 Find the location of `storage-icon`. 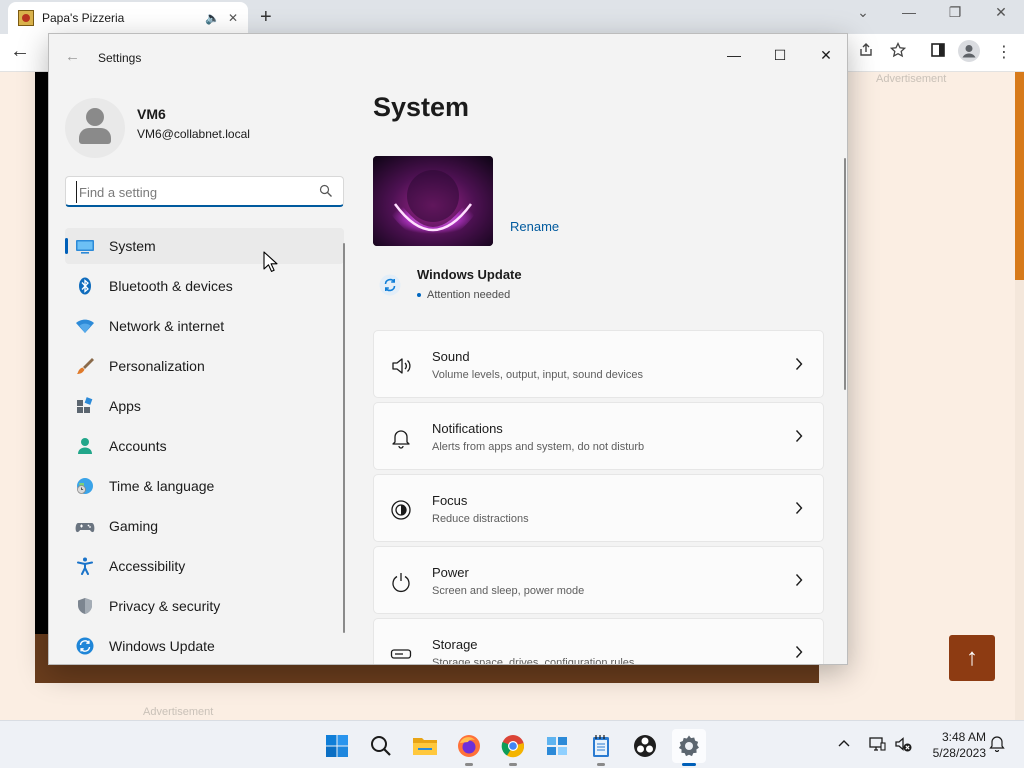

storage-icon is located at coordinates (401, 654).